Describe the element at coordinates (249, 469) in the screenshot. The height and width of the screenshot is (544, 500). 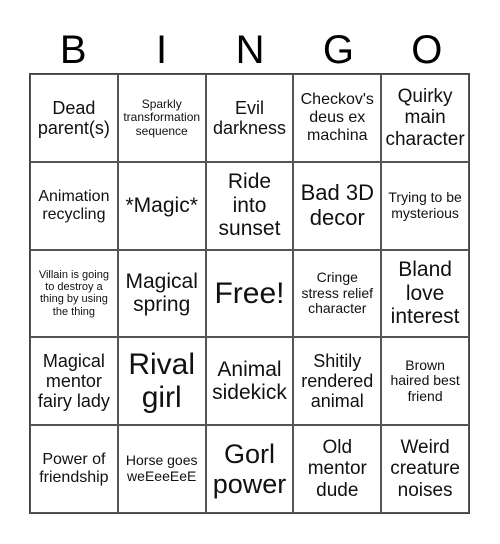
I see `bingo-cell: Gorl power` at that location.